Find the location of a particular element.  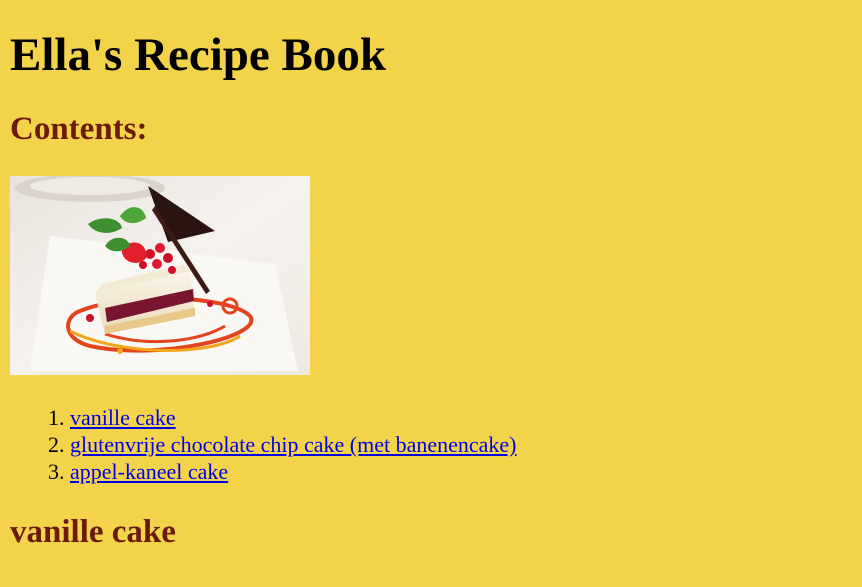

list-item: vanille cake is located at coordinates (461, 417).